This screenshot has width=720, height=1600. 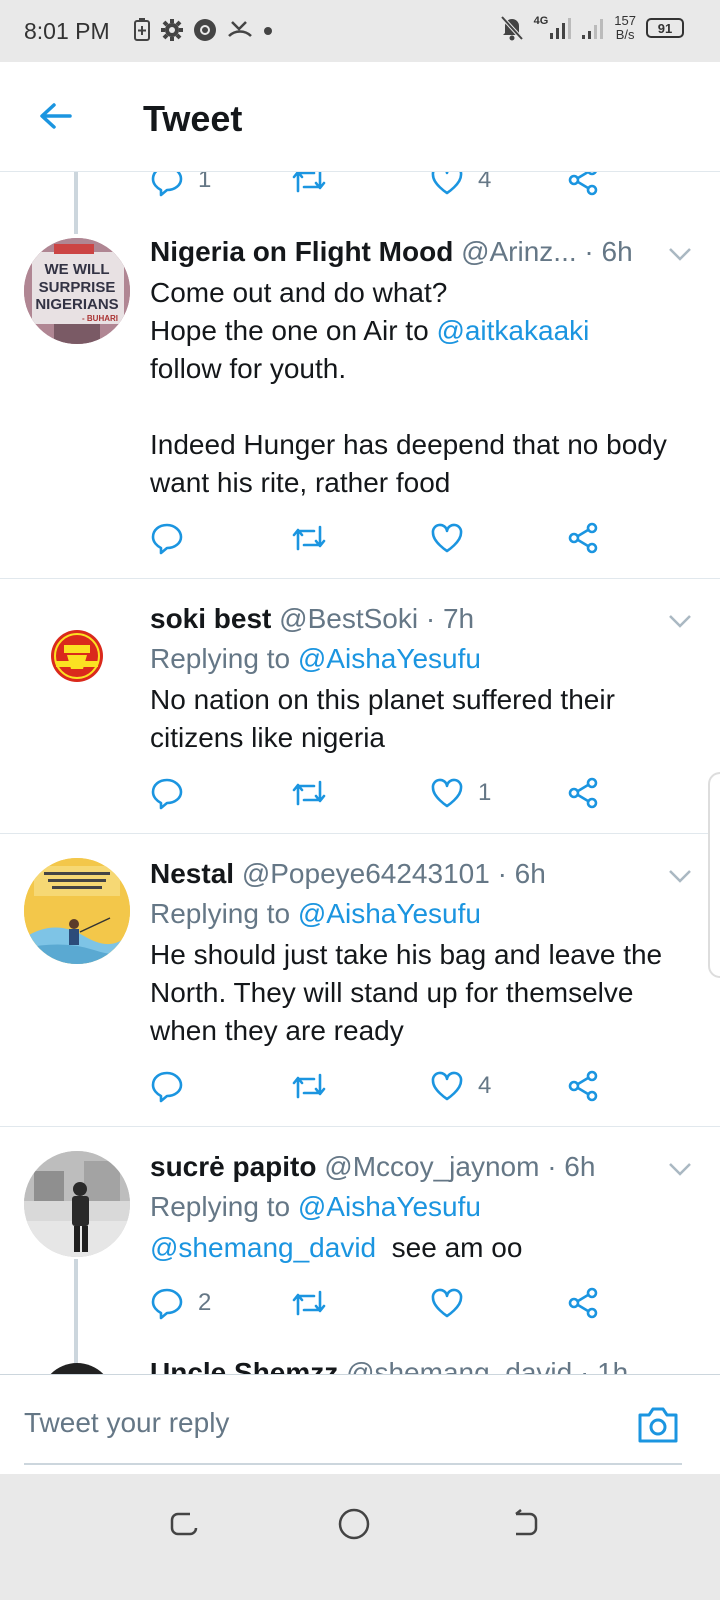 What do you see at coordinates (301, 251) in the screenshot?
I see `author-name: Nigeria on Flight Mood` at bounding box center [301, 251].